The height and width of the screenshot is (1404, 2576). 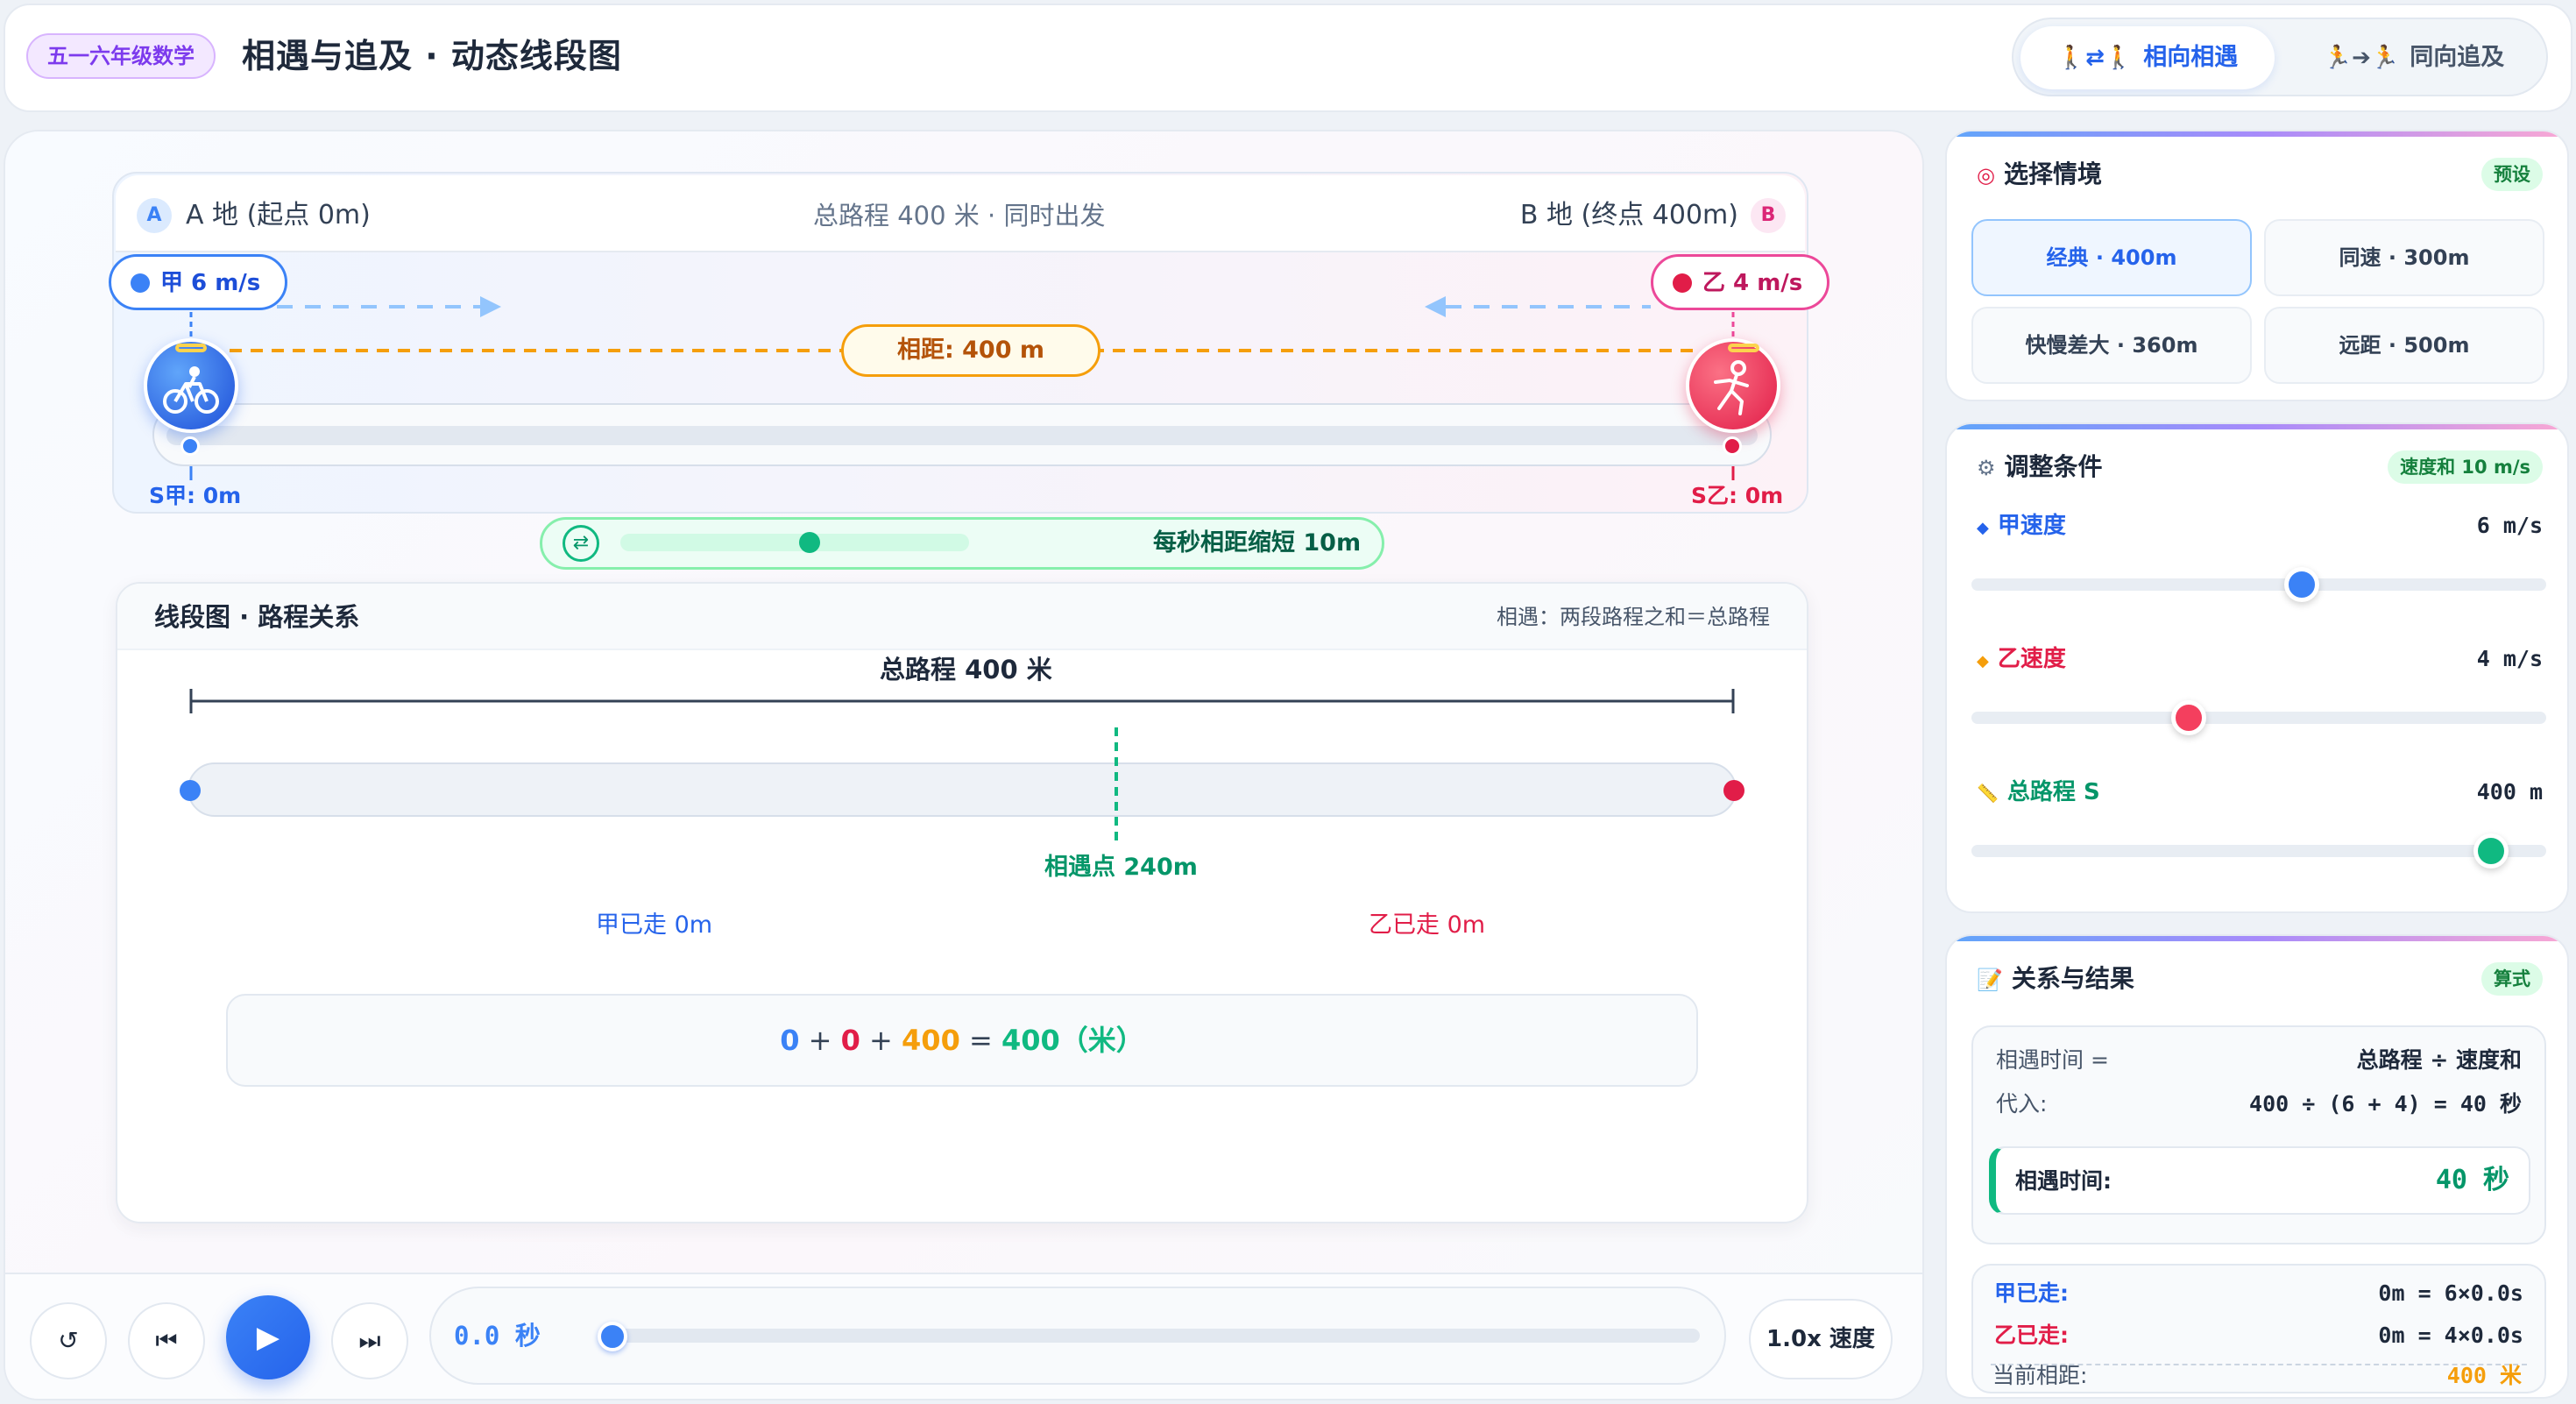 What do you see at coordinates (970, 350) in the screenshot?
I see `distance-tag: 相距: 400 m` at bounding box center [970, 350].